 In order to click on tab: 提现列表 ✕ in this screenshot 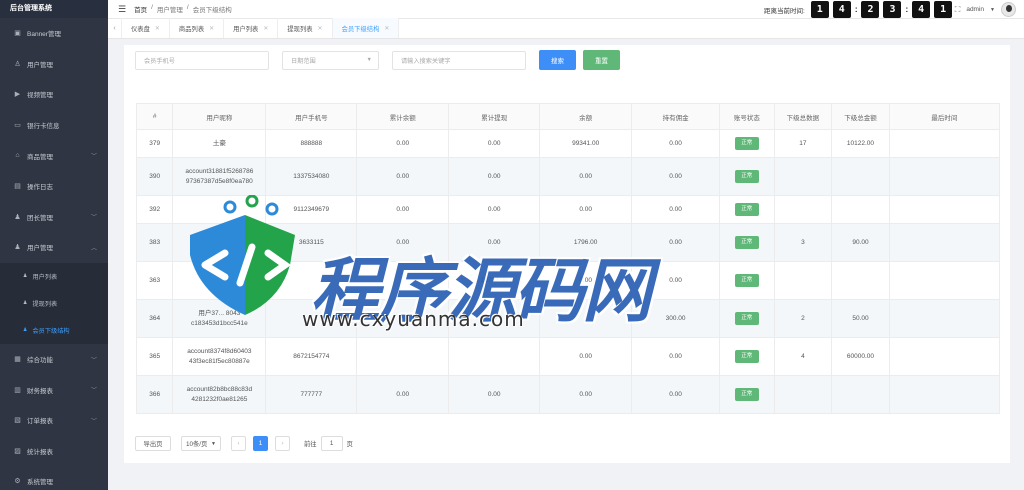, I will do `click(305, 28)`.